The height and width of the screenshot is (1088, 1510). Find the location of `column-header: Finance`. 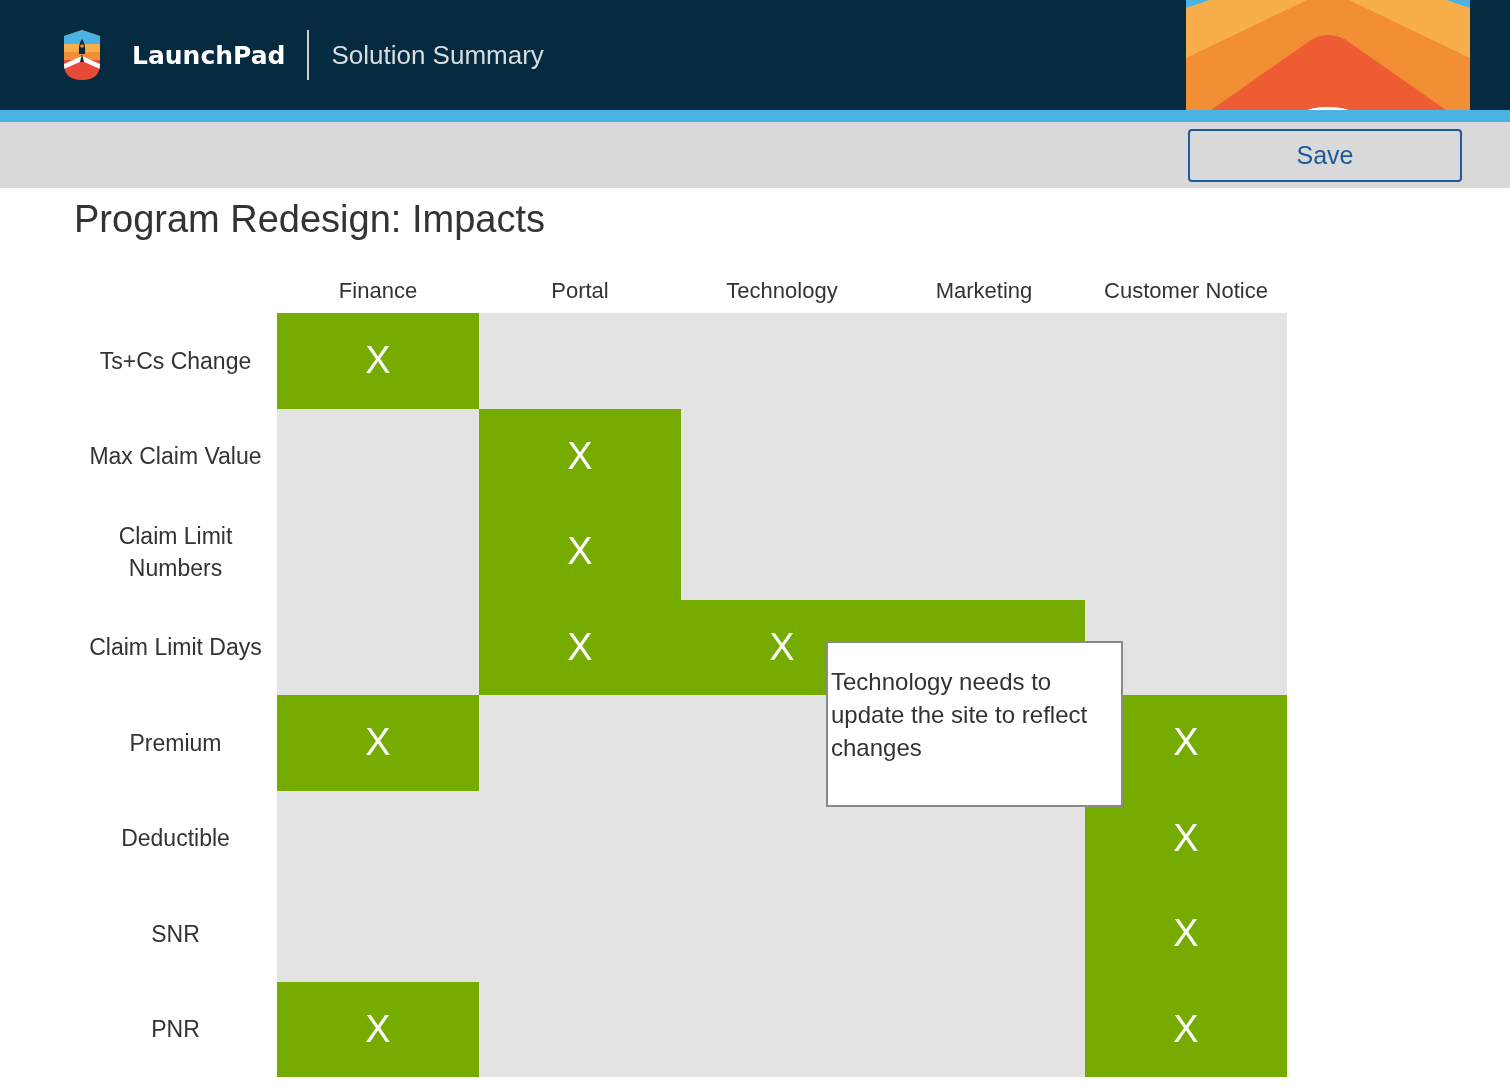

column-header: Finance is located at coordinates (378, 291).